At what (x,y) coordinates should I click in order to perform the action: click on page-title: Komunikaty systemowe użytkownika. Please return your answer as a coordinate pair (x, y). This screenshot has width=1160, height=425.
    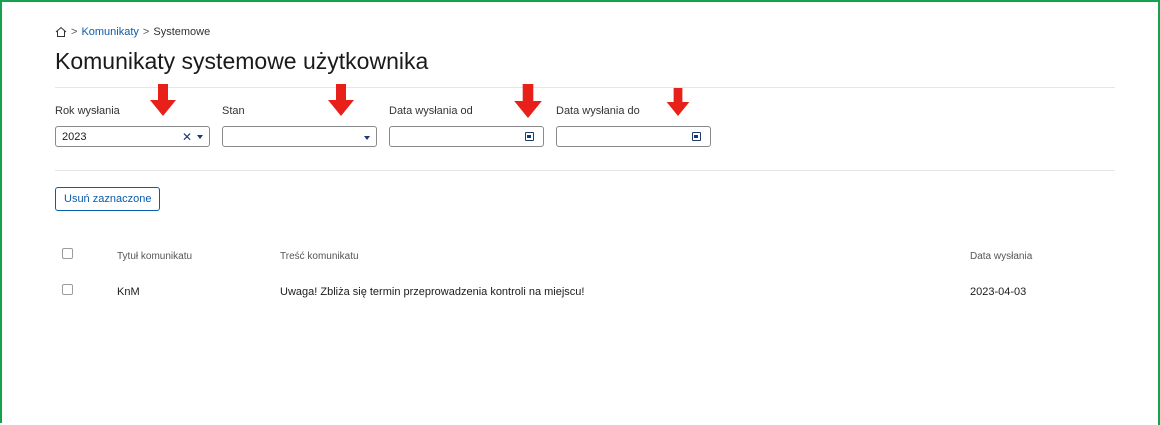
    Looking at the image, I should click on (242, 61).